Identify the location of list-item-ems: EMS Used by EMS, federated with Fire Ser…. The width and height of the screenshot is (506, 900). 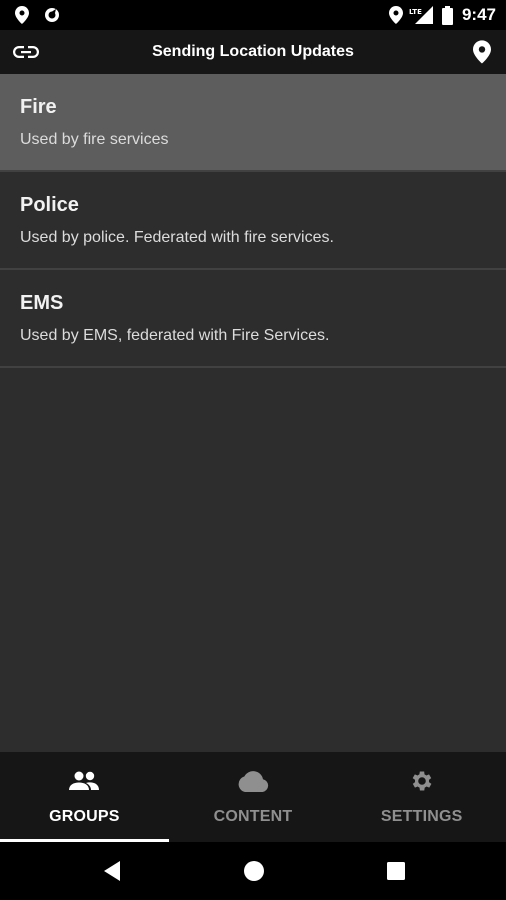
(253, 319).